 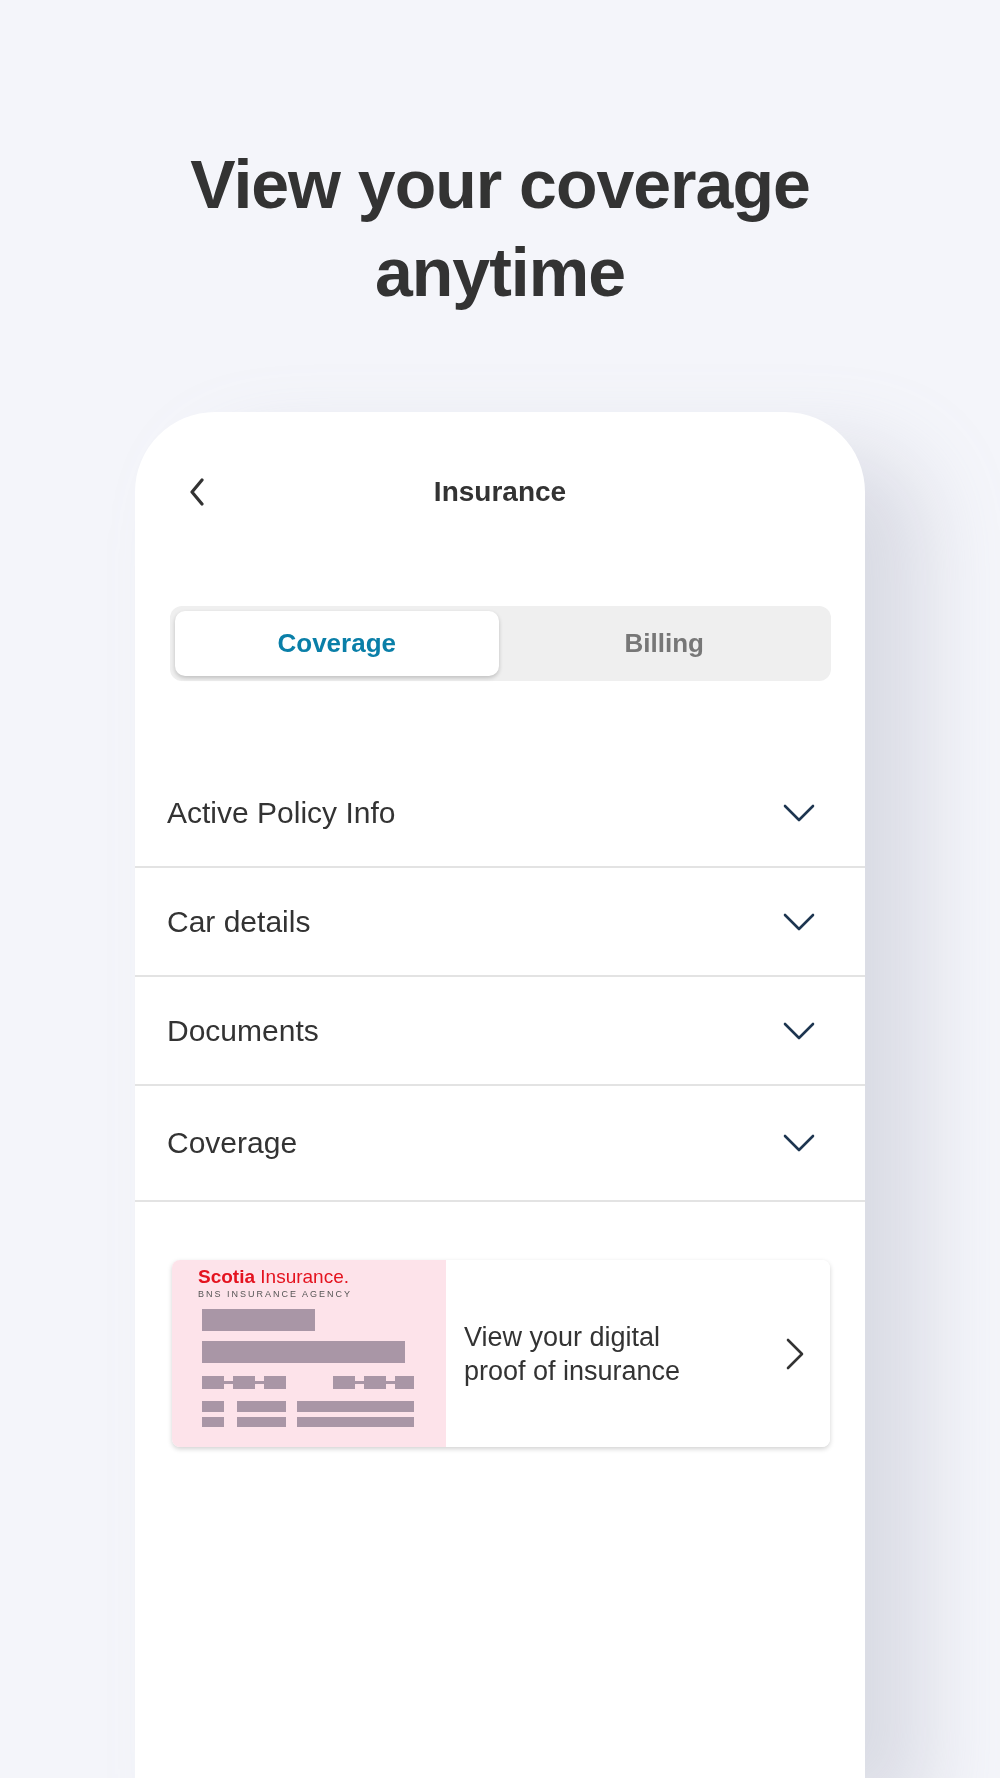 I want to click on segment-tab: Coverage, so click(x=337, y=643).